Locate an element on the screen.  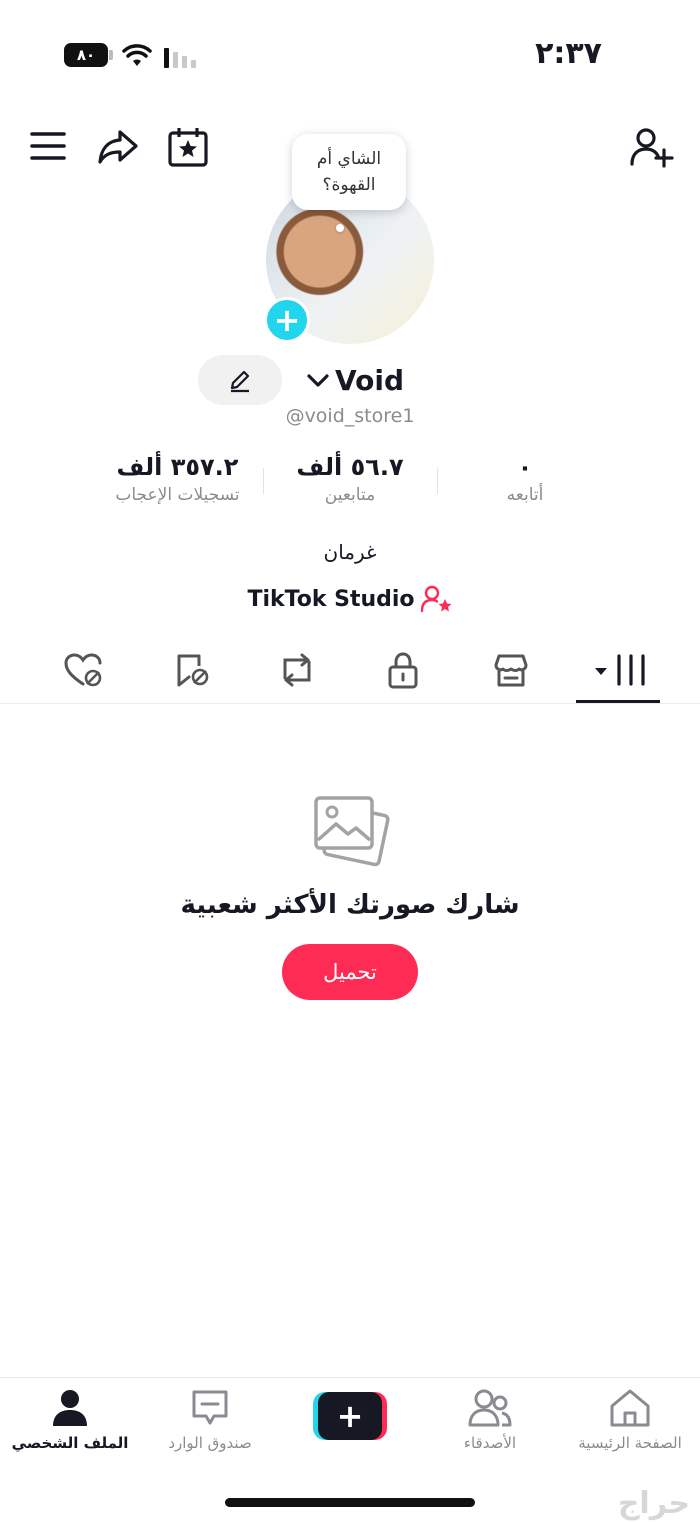
wifi-icon is located at coordinates (137, 56).